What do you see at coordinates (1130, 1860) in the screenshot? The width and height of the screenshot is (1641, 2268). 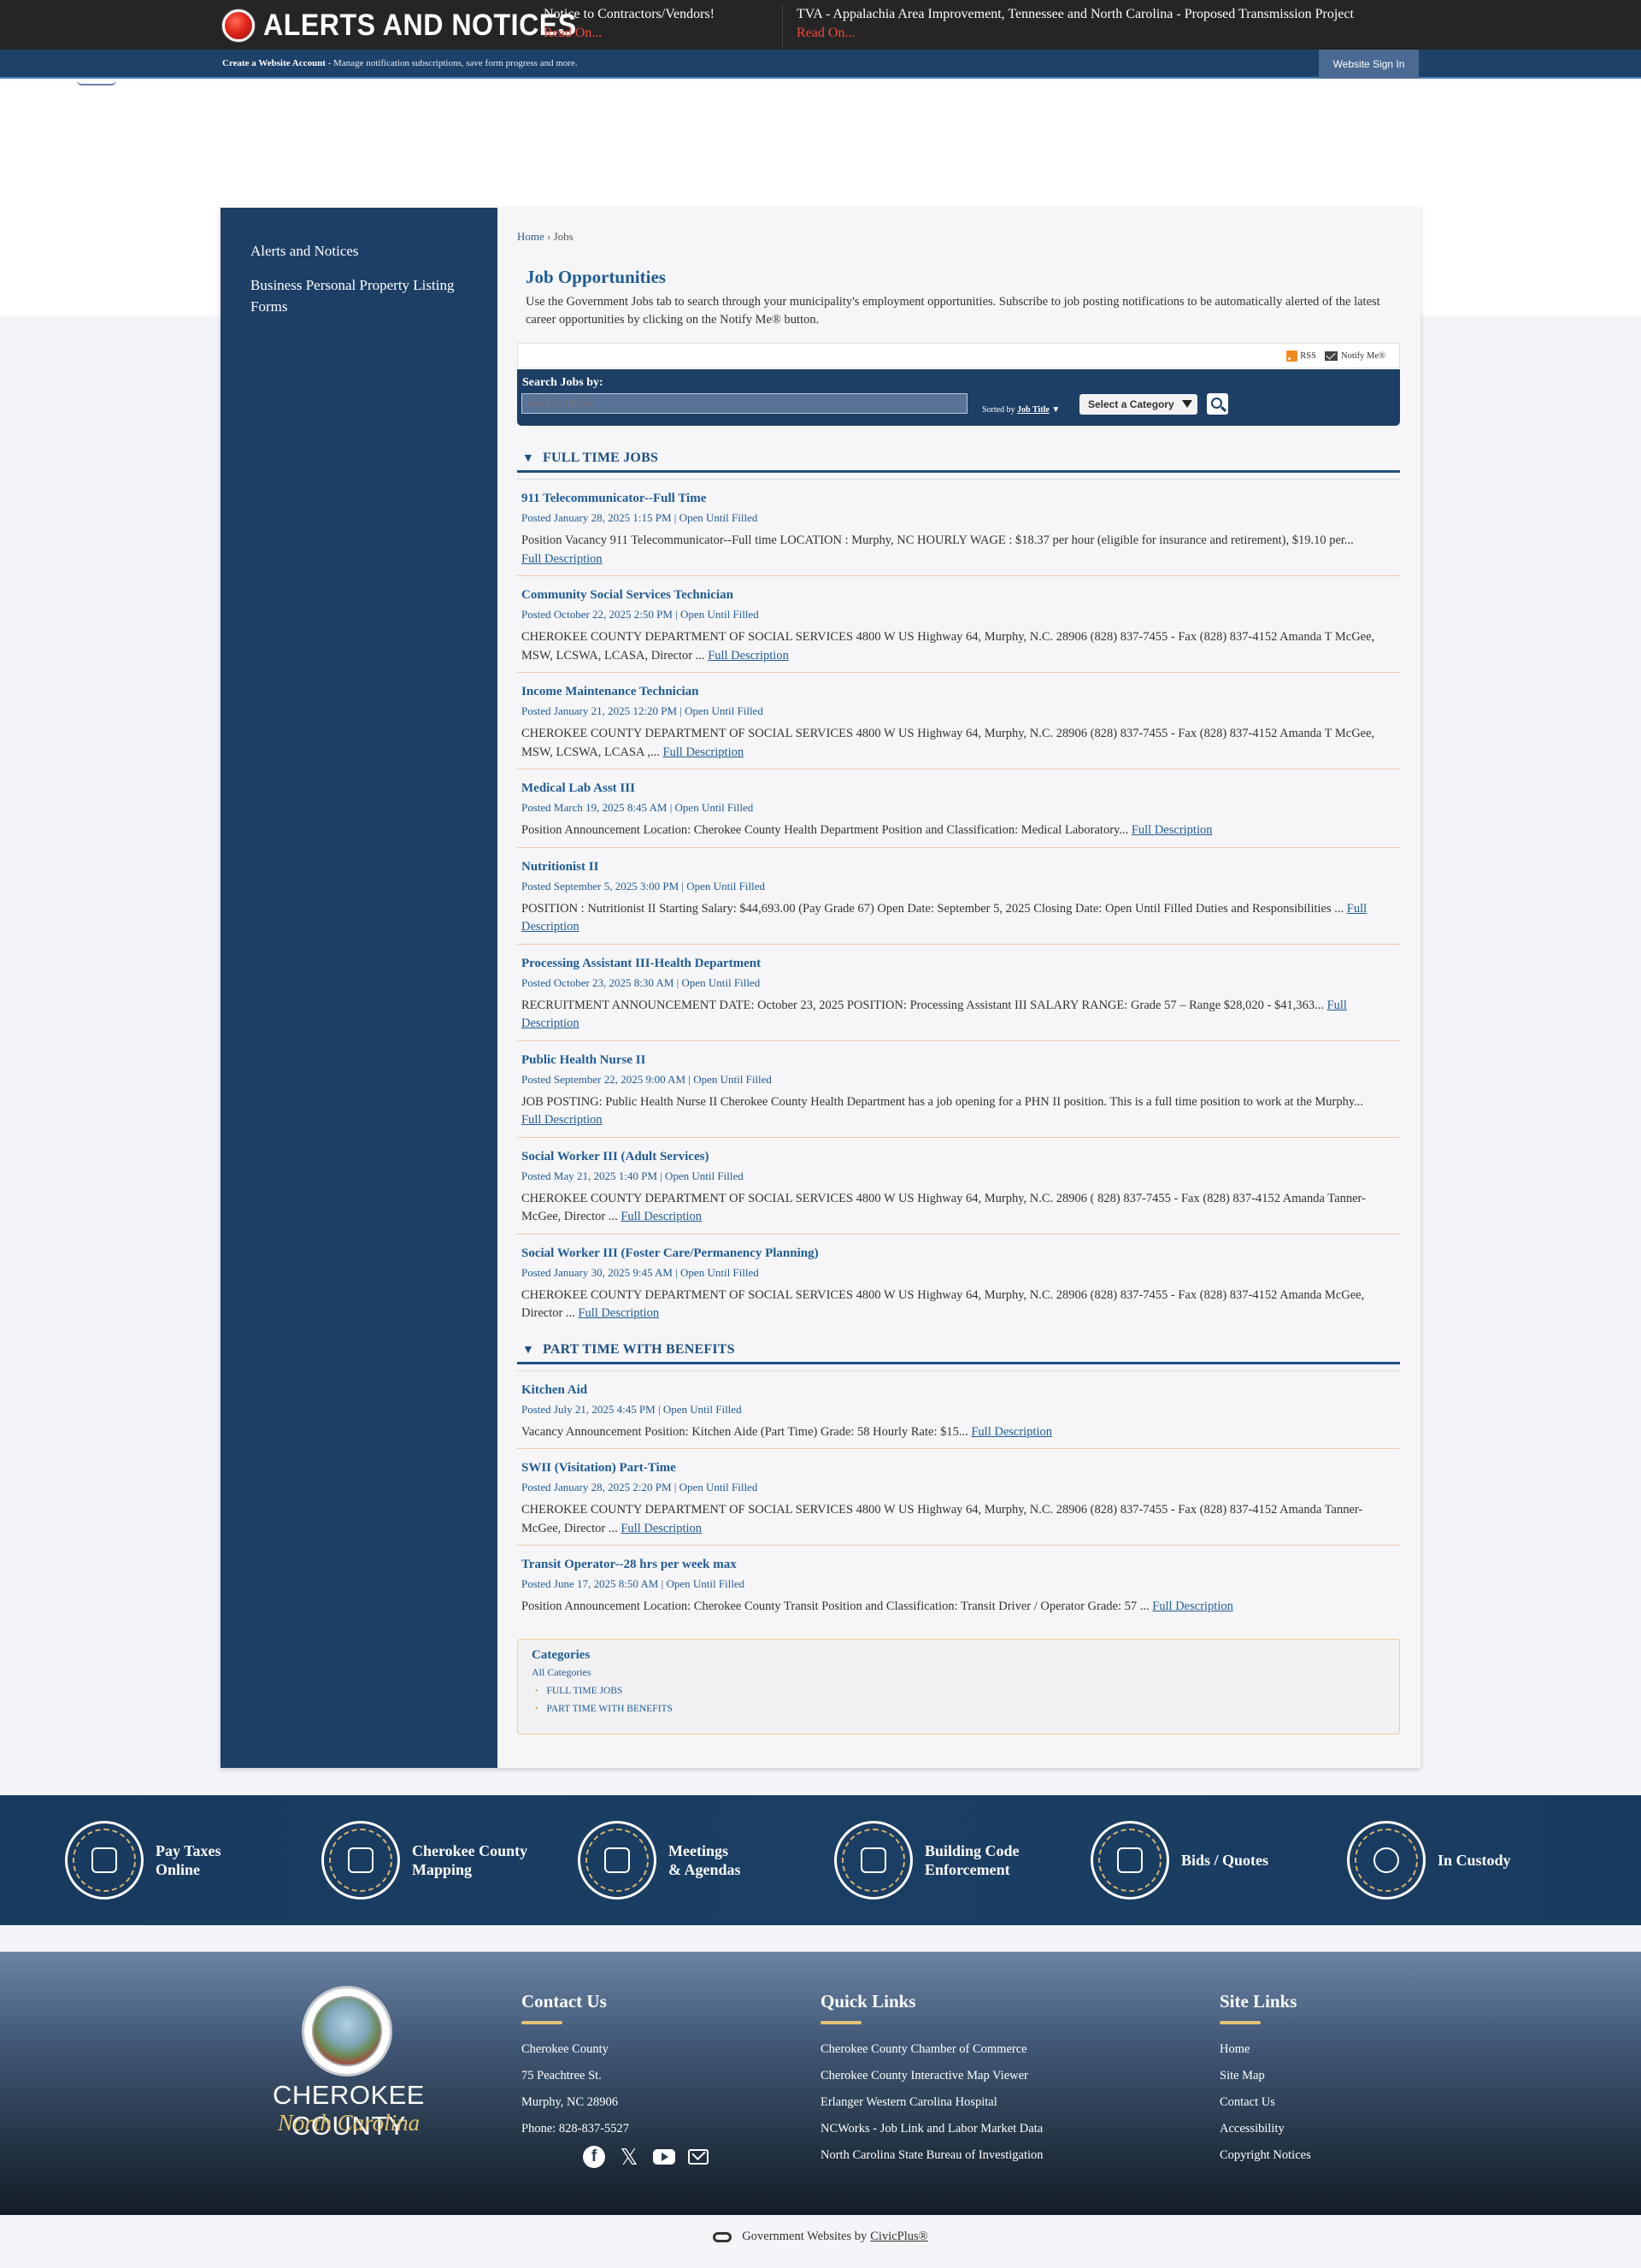 I see `quicklink-ring` at bounding box center [1130, 1860].